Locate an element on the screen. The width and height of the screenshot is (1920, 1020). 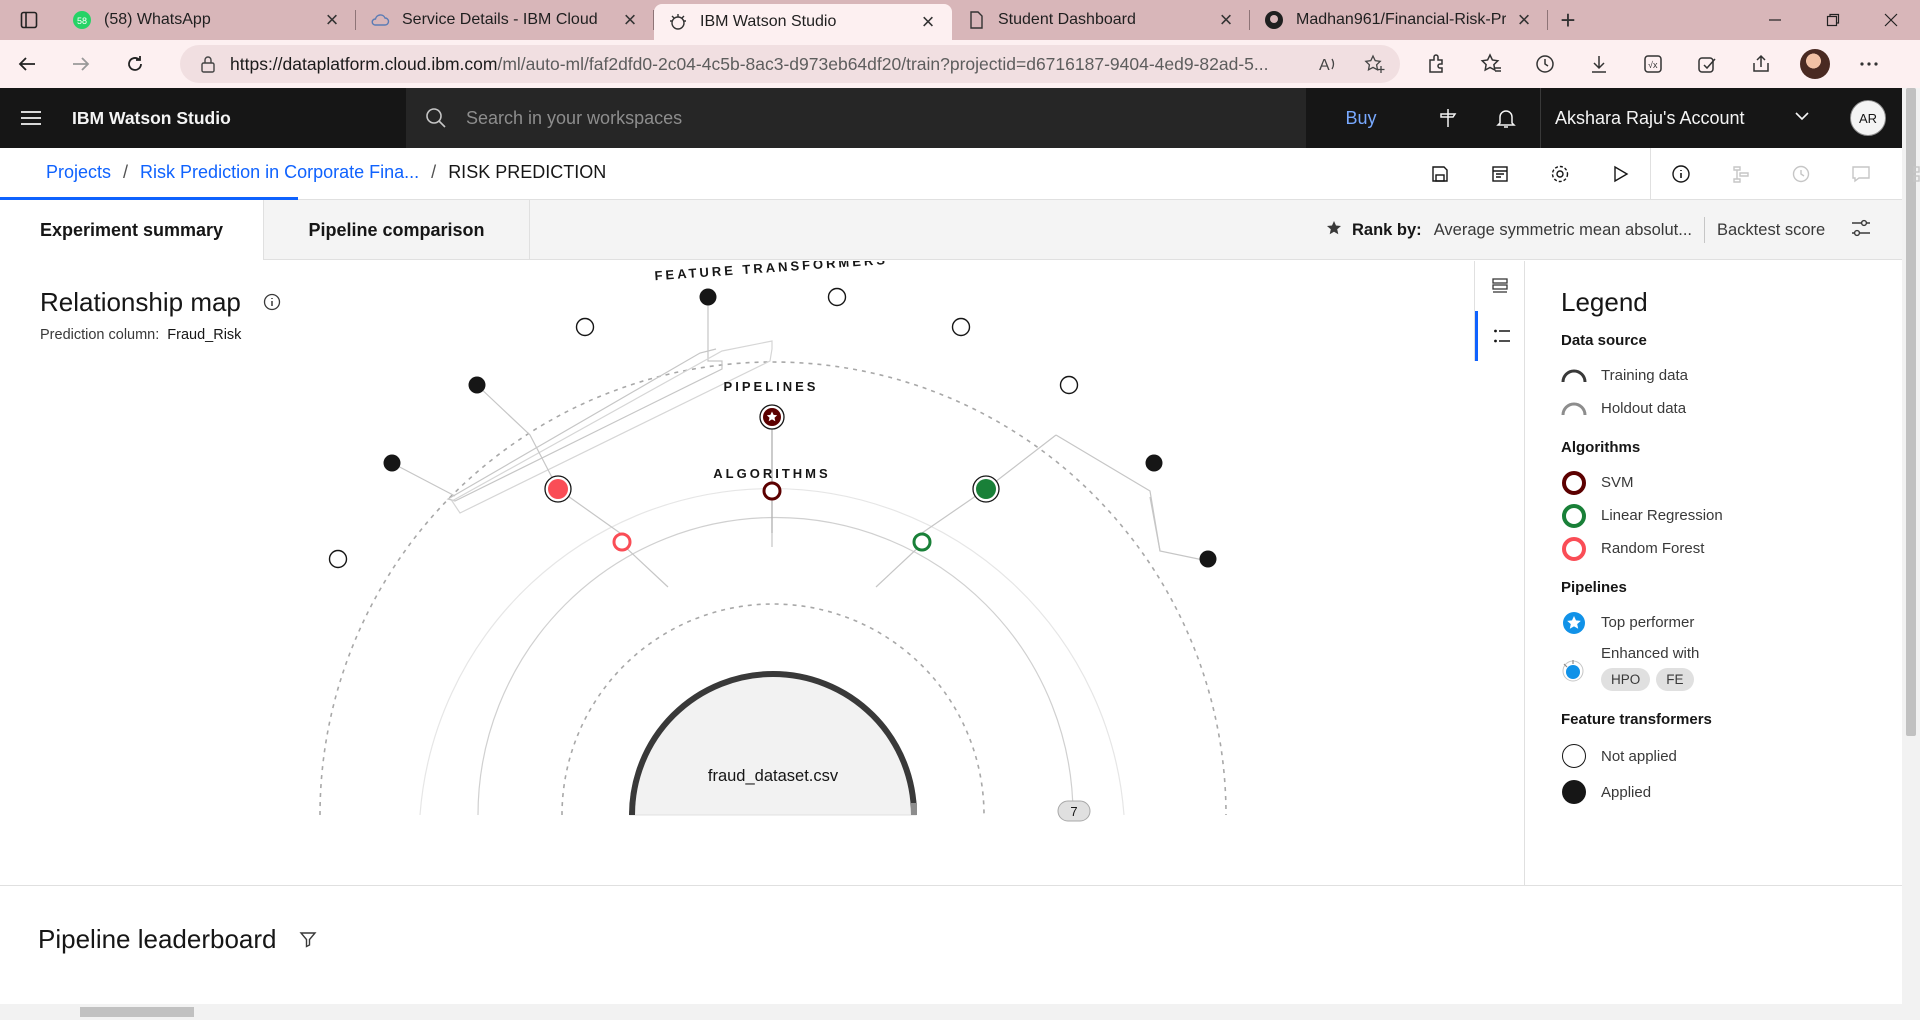
extensions-icon is located at coordinates (1437, 64).